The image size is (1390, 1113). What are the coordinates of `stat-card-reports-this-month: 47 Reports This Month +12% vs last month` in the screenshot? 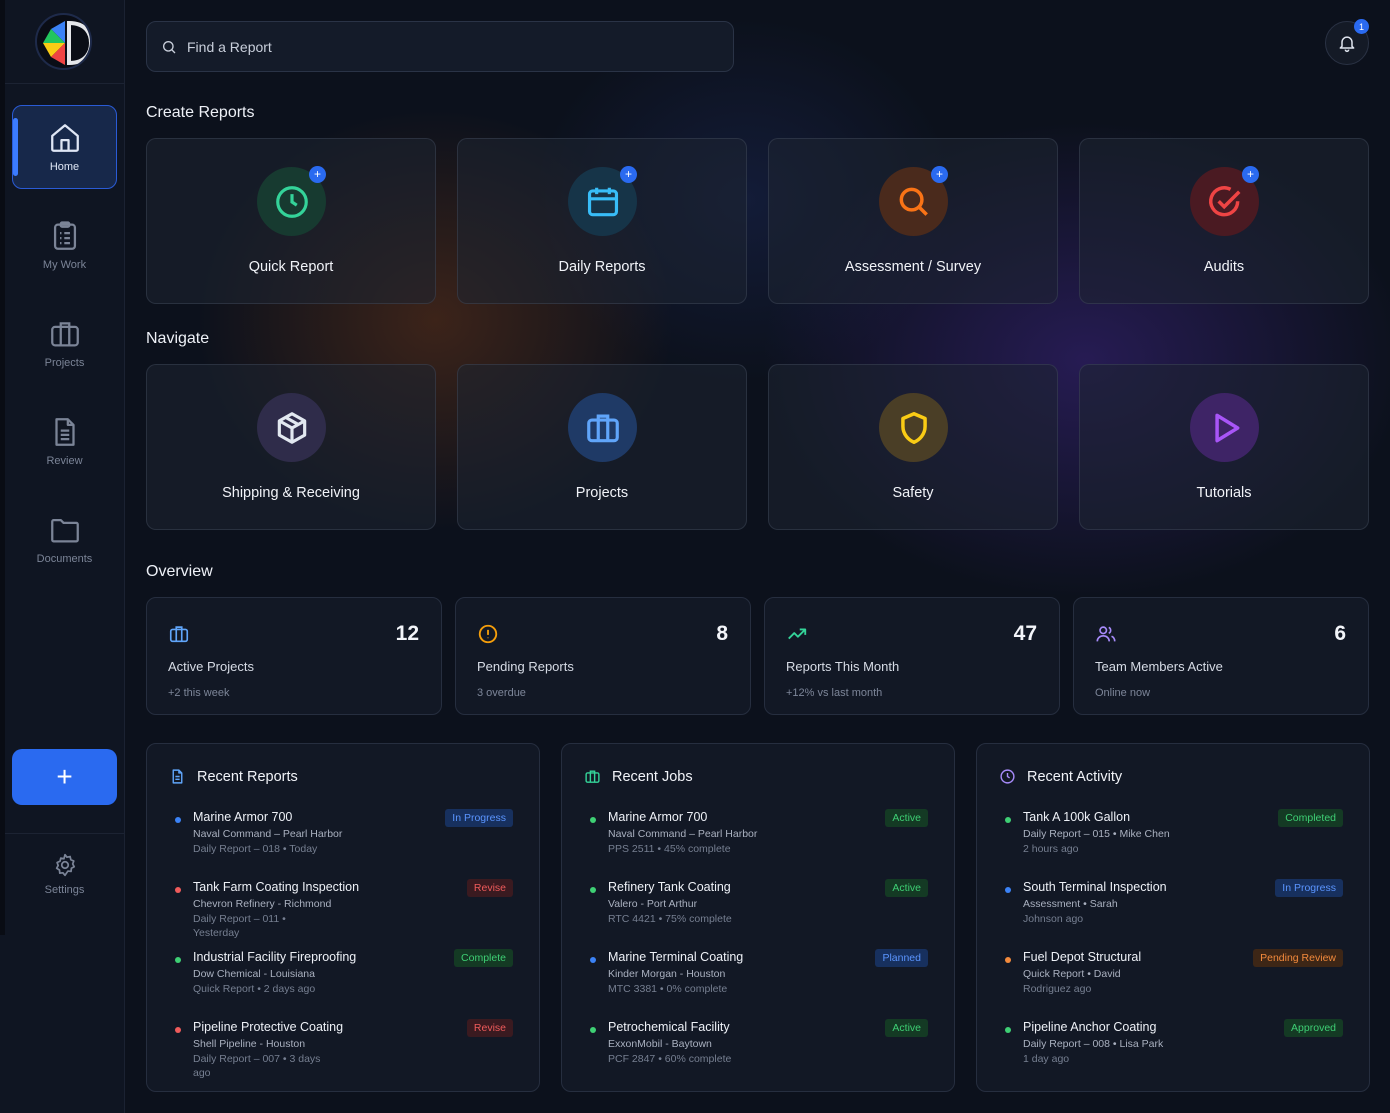 It's located at (912, 656).